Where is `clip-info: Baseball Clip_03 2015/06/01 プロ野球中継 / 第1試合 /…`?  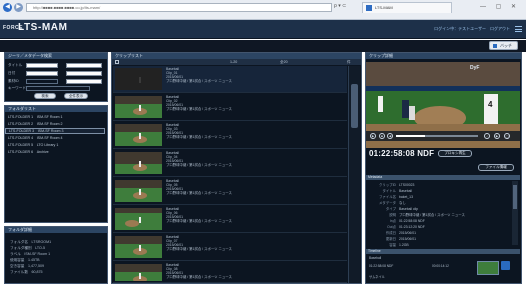 clip-info: Baseball Clip_03 2015/06/01 プロ野球中継 / 第1試合 /… is located at coordinates (199, 131).